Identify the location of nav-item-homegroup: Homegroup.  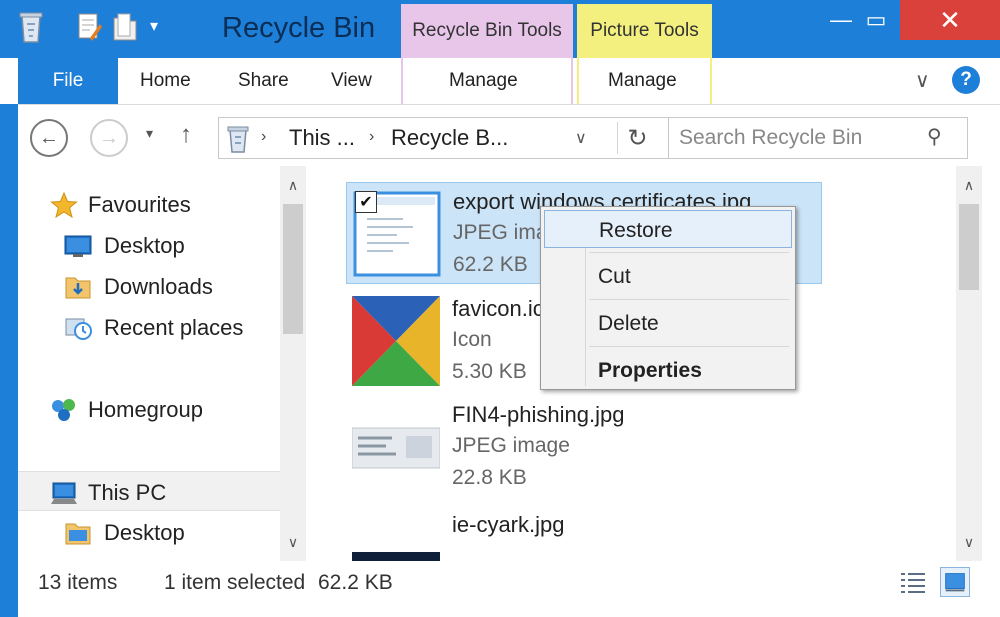
(149, 409).